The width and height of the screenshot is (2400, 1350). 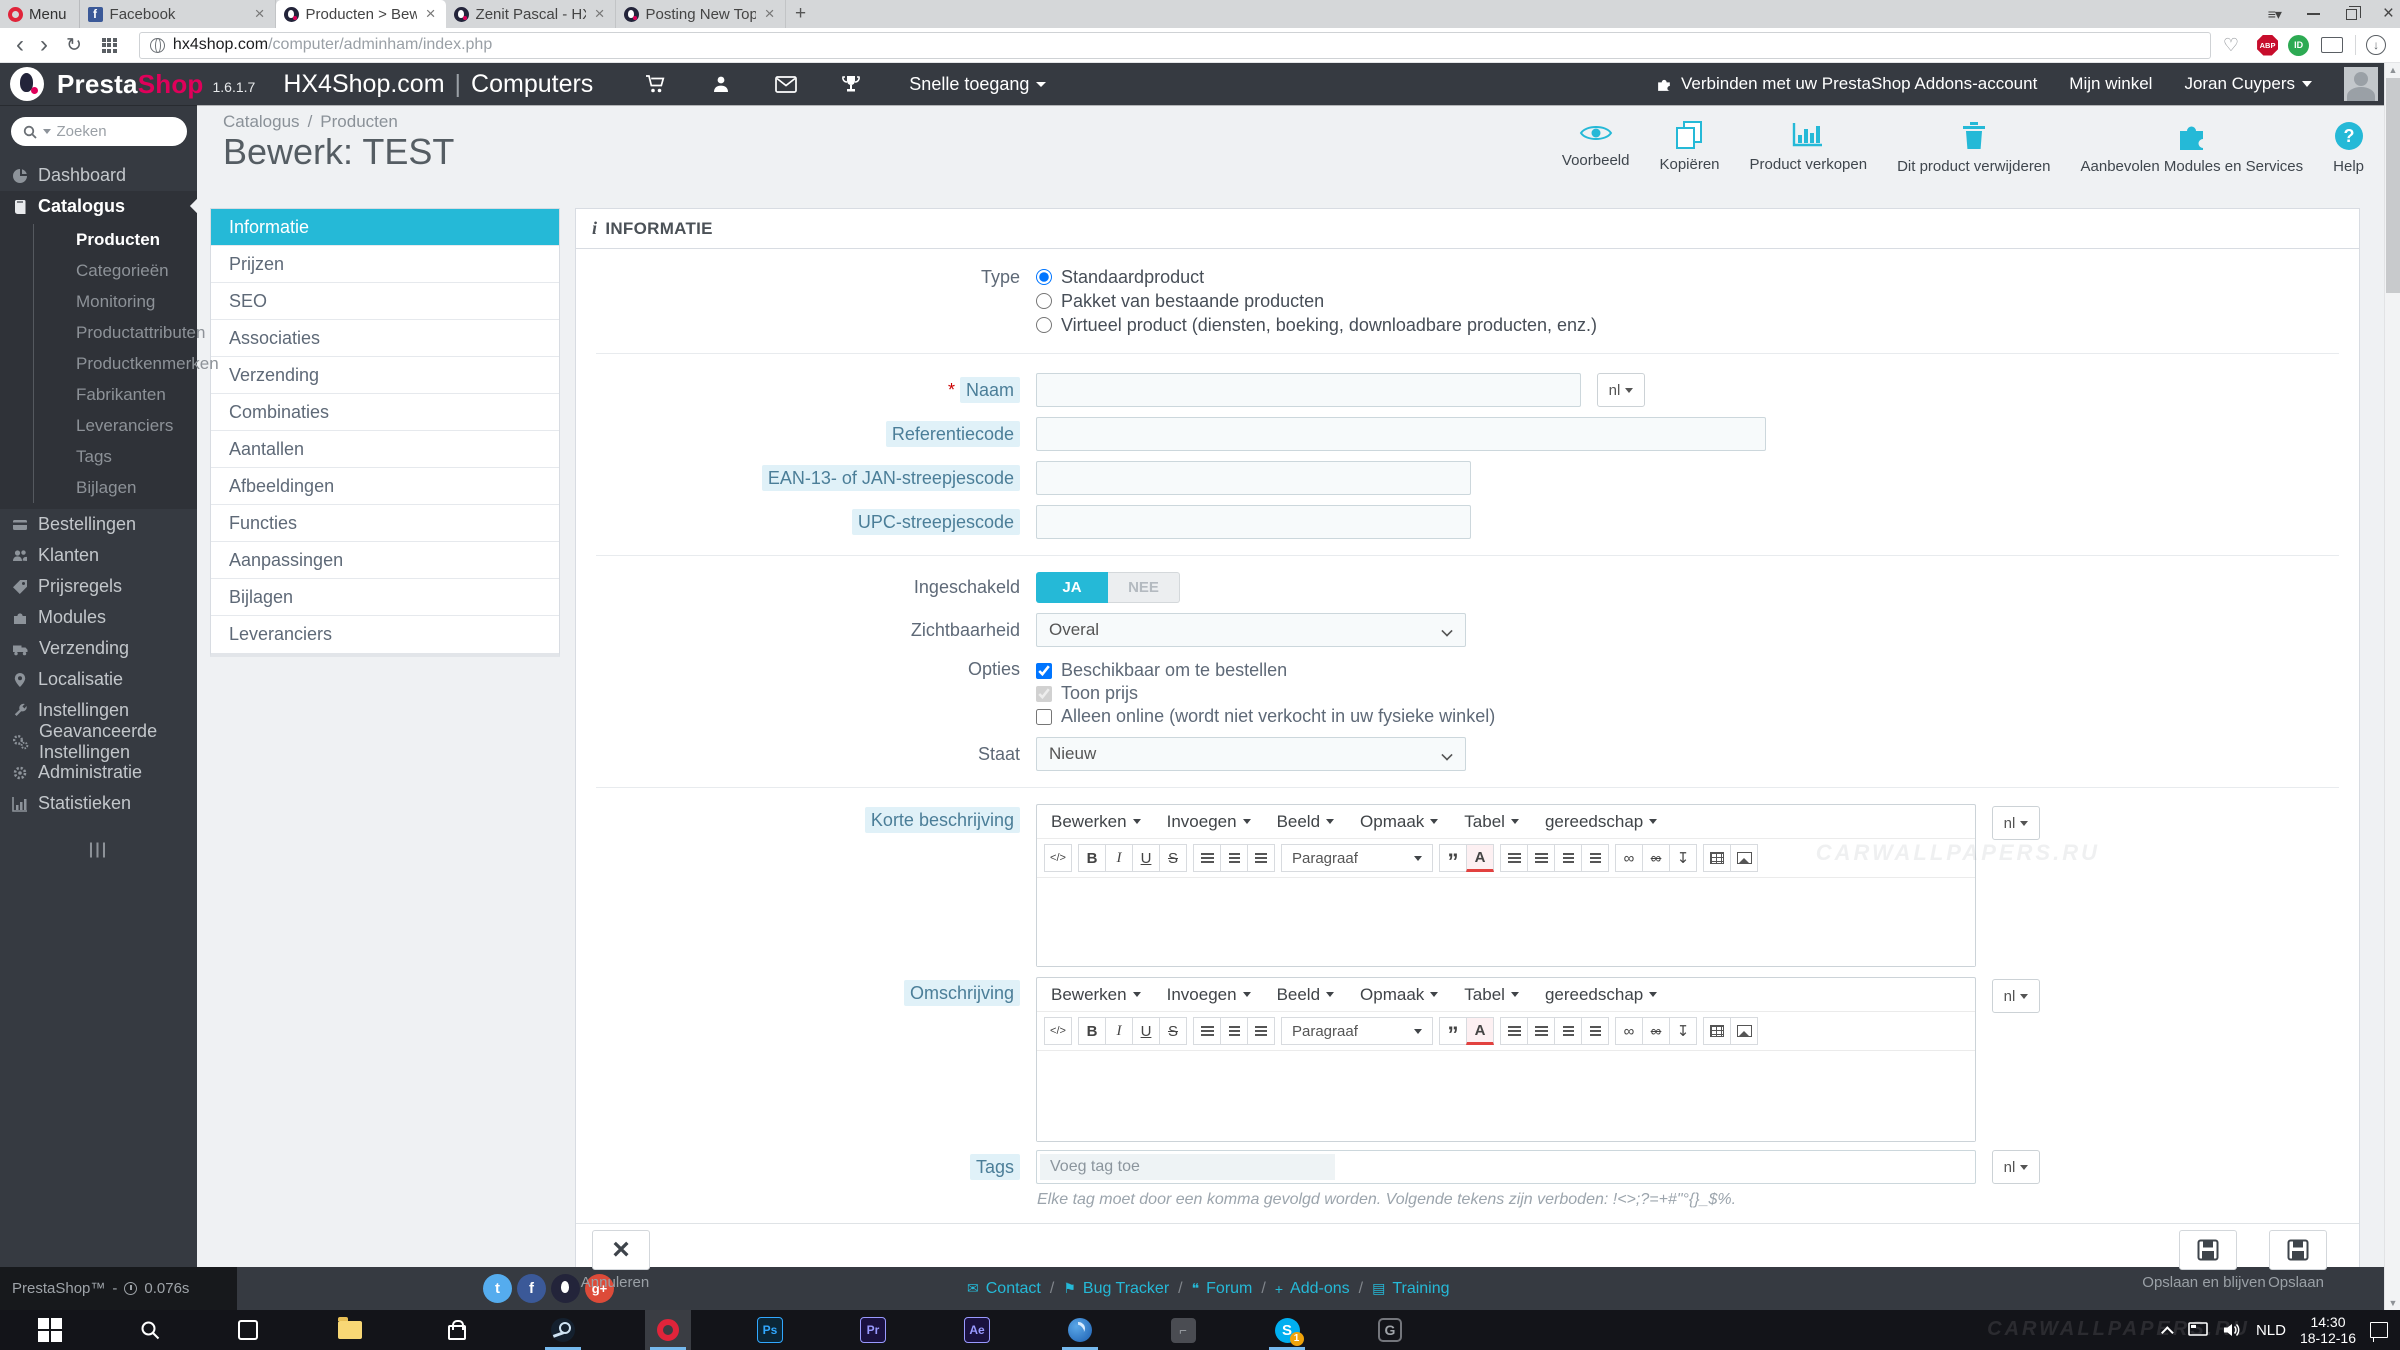 What do you see at coordinates (1480, 1031) in the screenshot?
I see `text-color-button: A` at bounding box center [1480, 1031].